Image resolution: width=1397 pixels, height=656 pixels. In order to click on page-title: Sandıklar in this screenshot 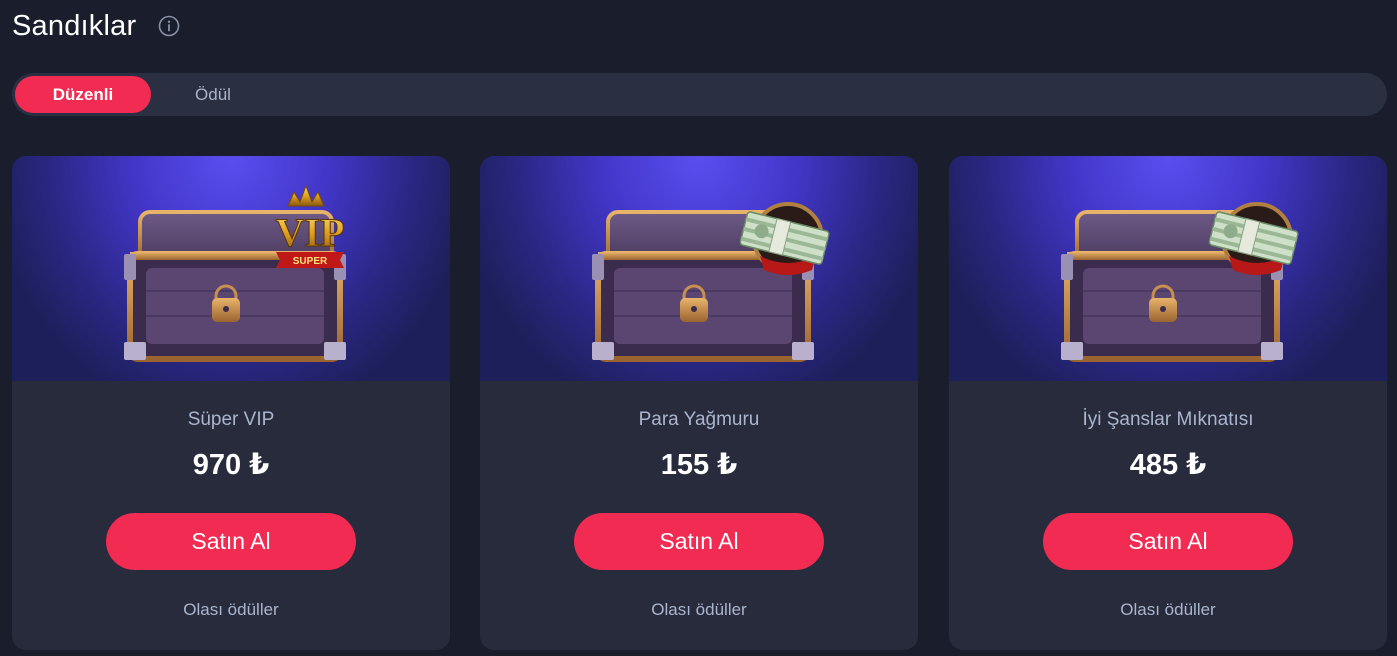, I will do `click(74, 25)`.